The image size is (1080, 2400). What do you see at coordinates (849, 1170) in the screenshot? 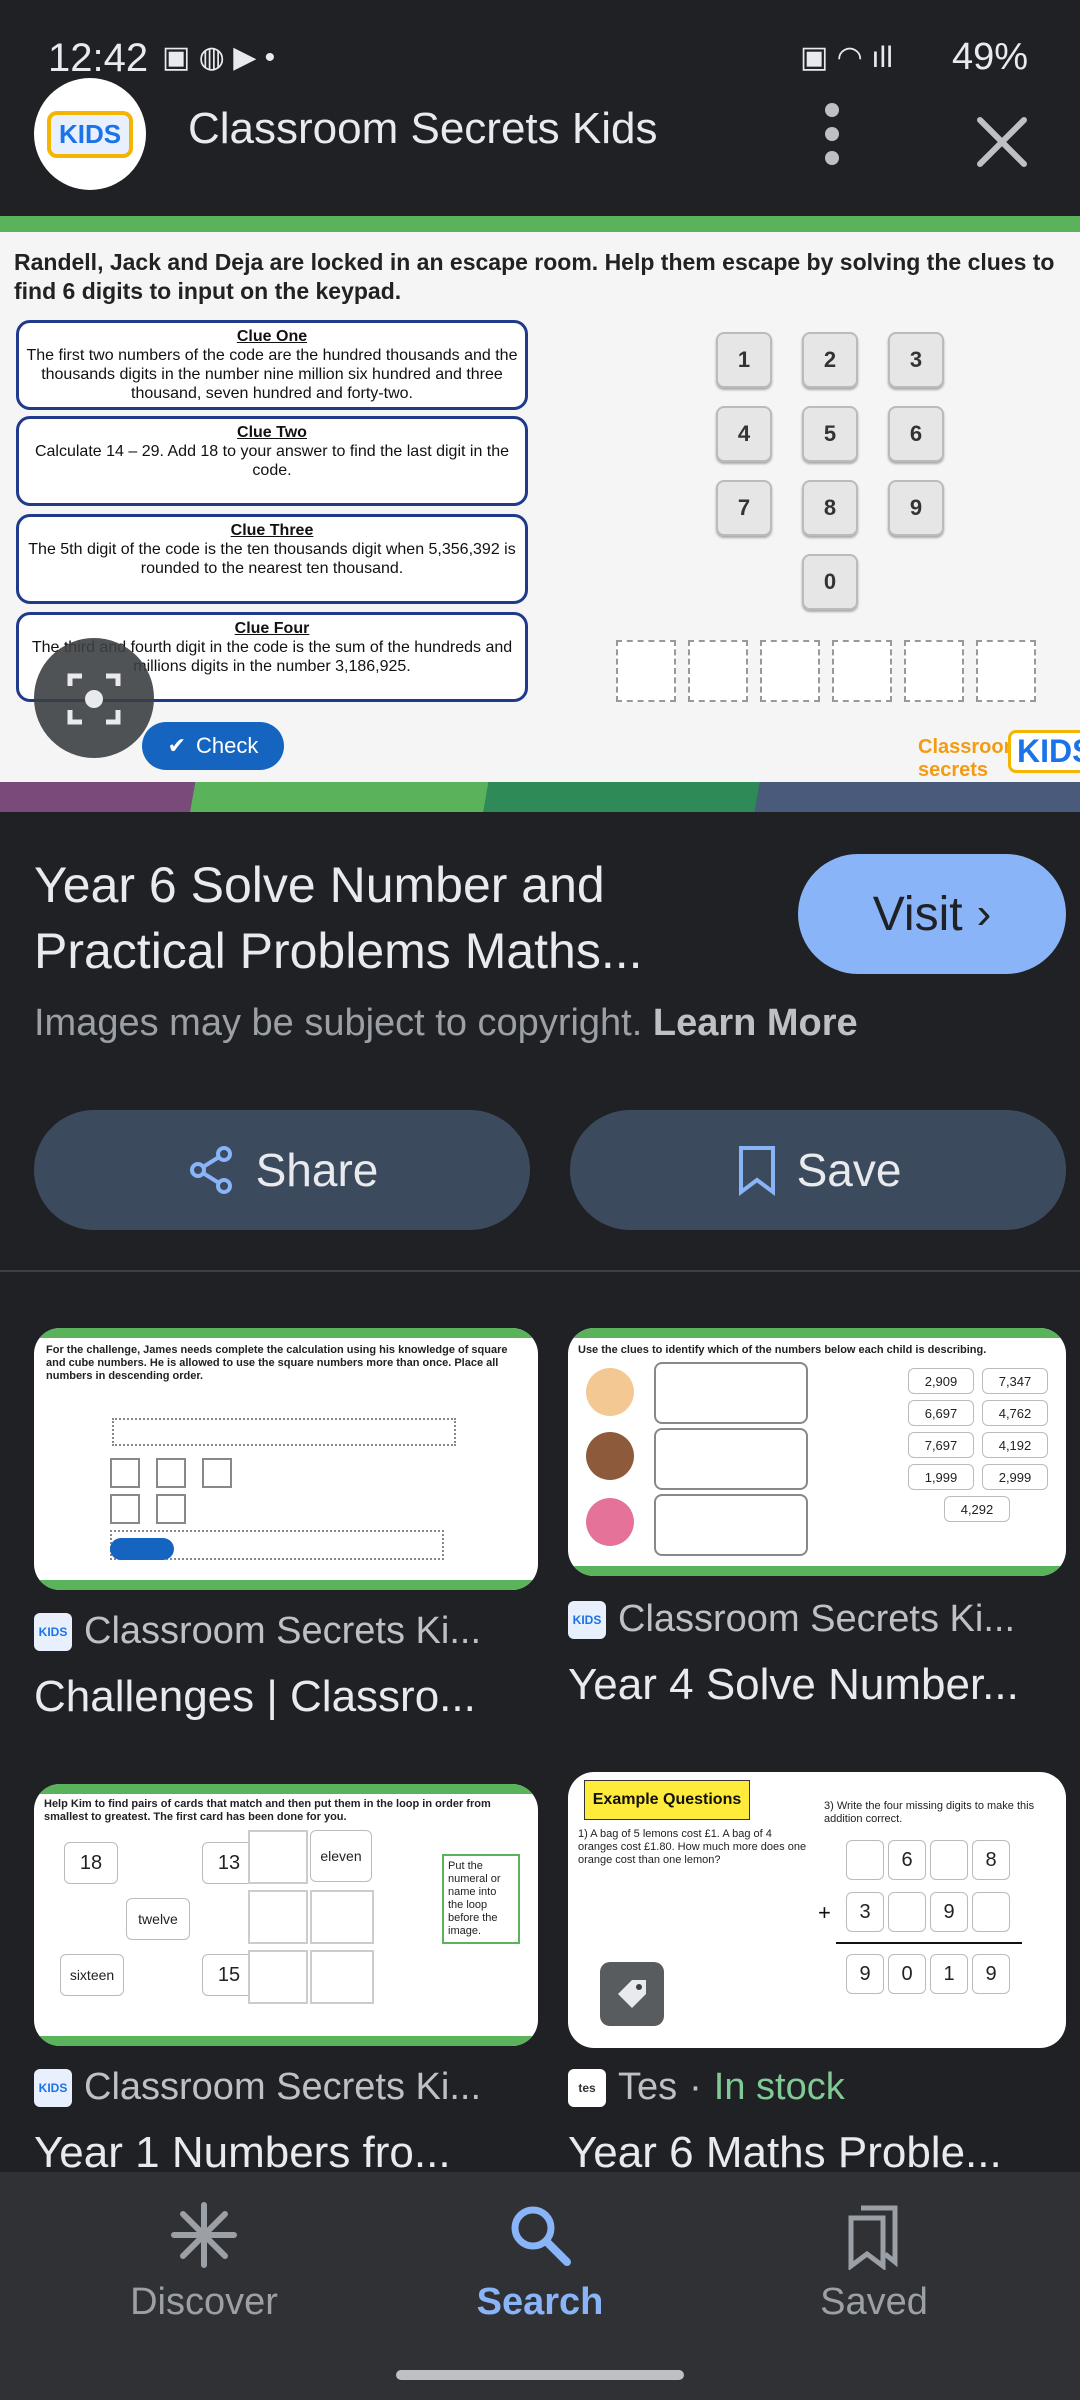
I see `save-label: Save` at bounding box center [849, 1170].